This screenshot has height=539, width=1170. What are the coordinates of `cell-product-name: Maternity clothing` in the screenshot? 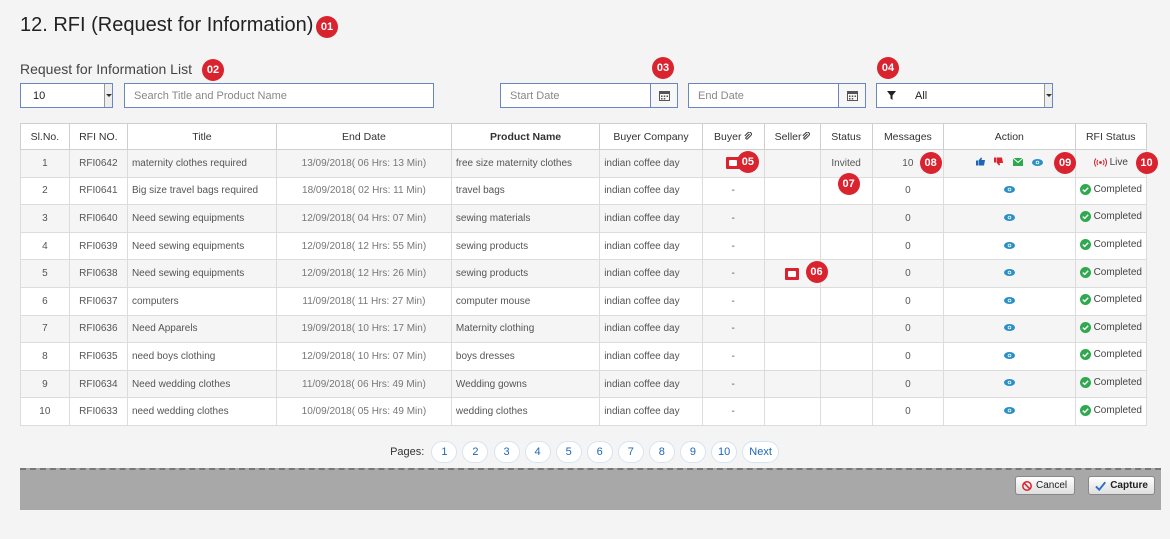 It's located at (525, 329).